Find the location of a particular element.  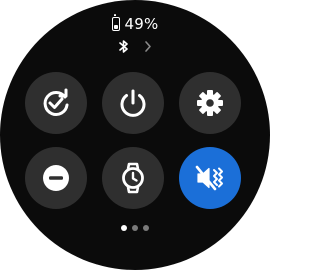

sound-mute-vibrate-button is located at coordinates (210, 178).